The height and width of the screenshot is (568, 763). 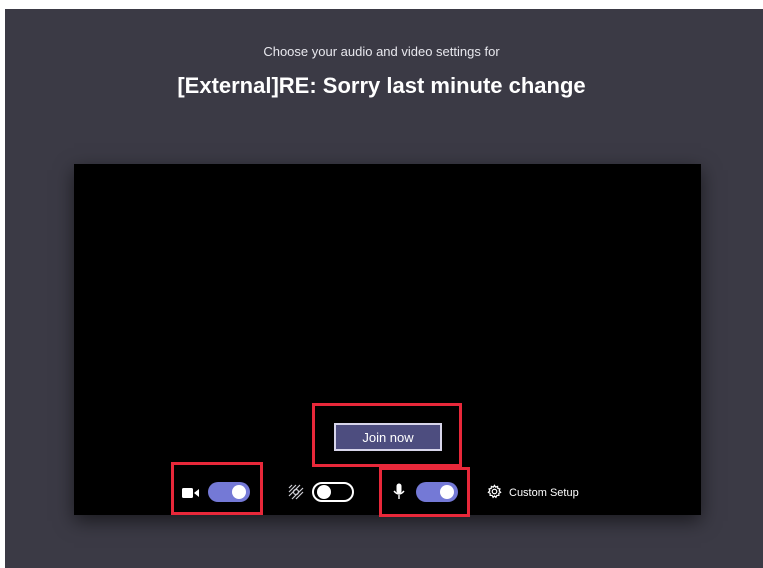 What do you see at coordinates (447, 492) in the screenshot?
I see `microphone-toggle-knob` at bounding box center [447, 492].